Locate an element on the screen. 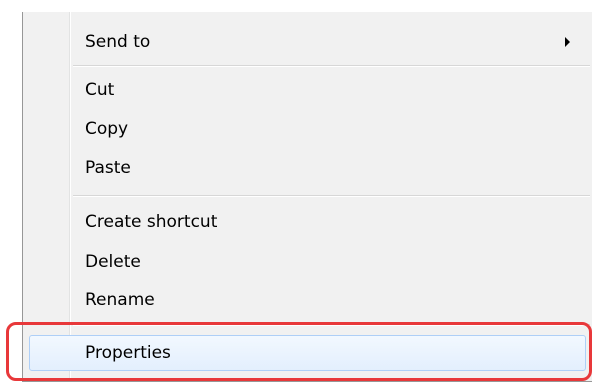 The image size is (594, 383). menu-item-label: Properties is located at coordinates (128, 353).